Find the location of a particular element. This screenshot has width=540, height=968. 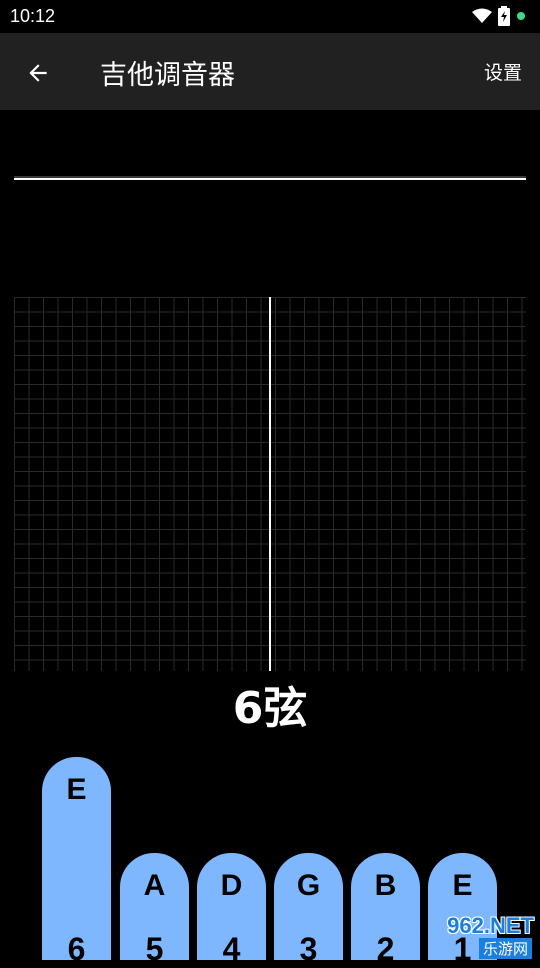

notification-dot-icon is located at coordinates (521, 16).